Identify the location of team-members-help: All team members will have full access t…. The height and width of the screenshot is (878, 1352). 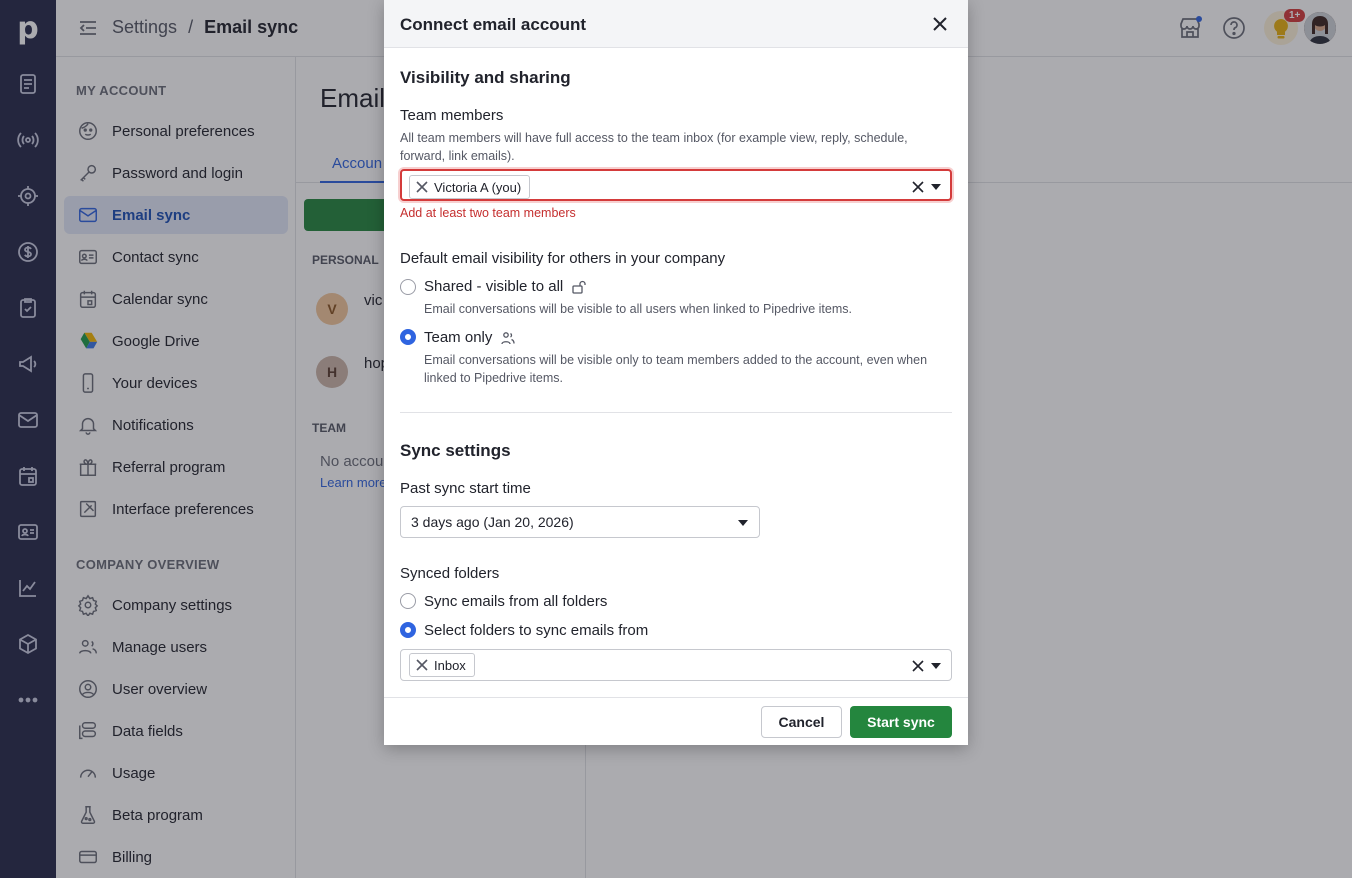
(654, 147).